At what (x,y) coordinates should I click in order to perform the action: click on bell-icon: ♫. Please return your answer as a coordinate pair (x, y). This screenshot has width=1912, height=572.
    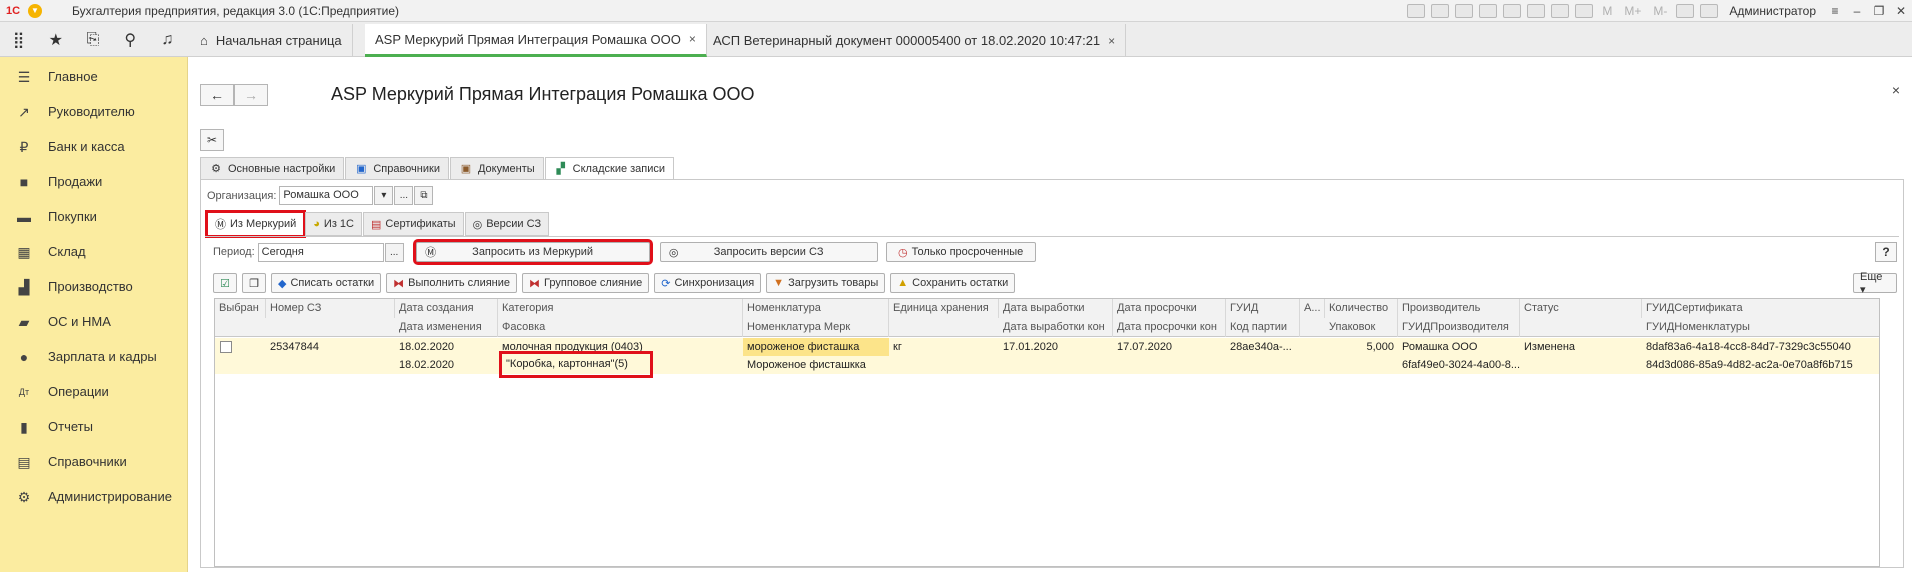
    Looking at the image, I should click on (167, 40).